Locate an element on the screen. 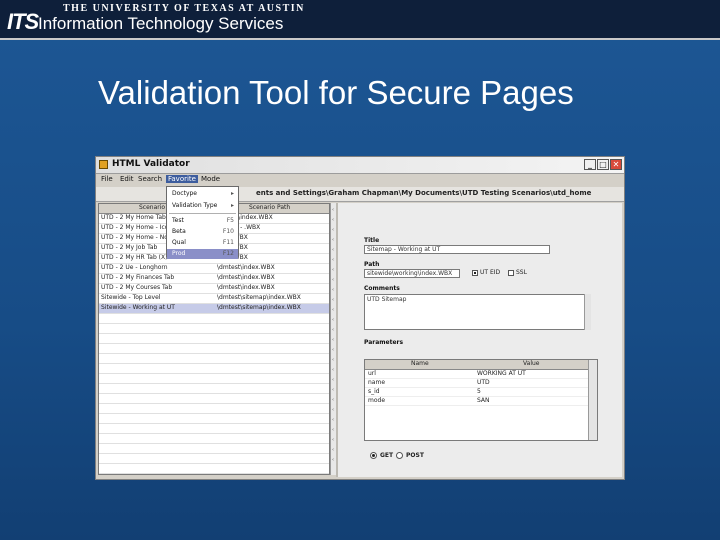 The width and height of the screenshot is (720, 540). scenario-name: UTD - 2 My Courses Tab is located at coordinates (137, 287).